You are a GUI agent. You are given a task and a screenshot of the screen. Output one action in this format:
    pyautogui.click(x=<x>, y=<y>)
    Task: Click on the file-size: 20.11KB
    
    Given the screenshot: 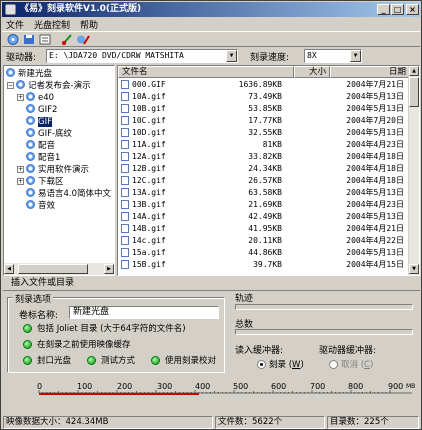 What is the action you would take?
    pyautogui.click(x=265, y=240)
    